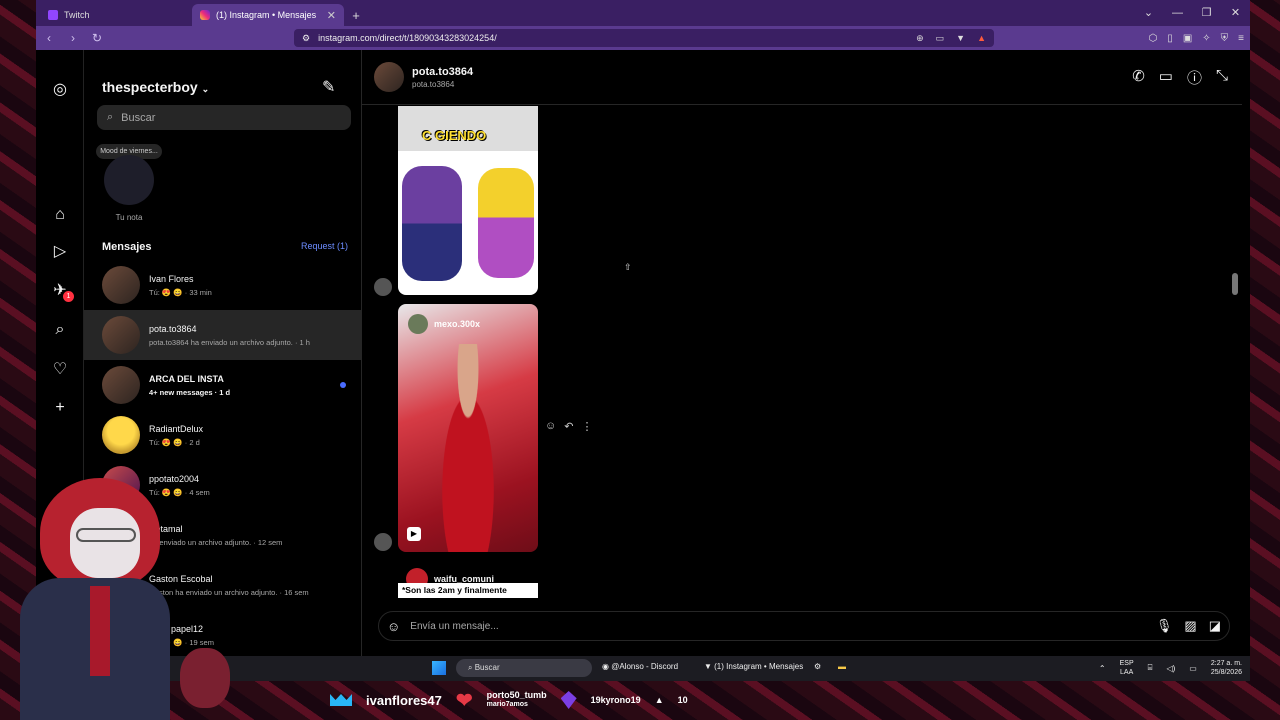 Image resolution: width=1280 pixels, height=720 pixels. What do you see at coordinates (1241, 38) in the screenshot?
I see `menu-icon: ≡` at bounding box center [1241, 38].